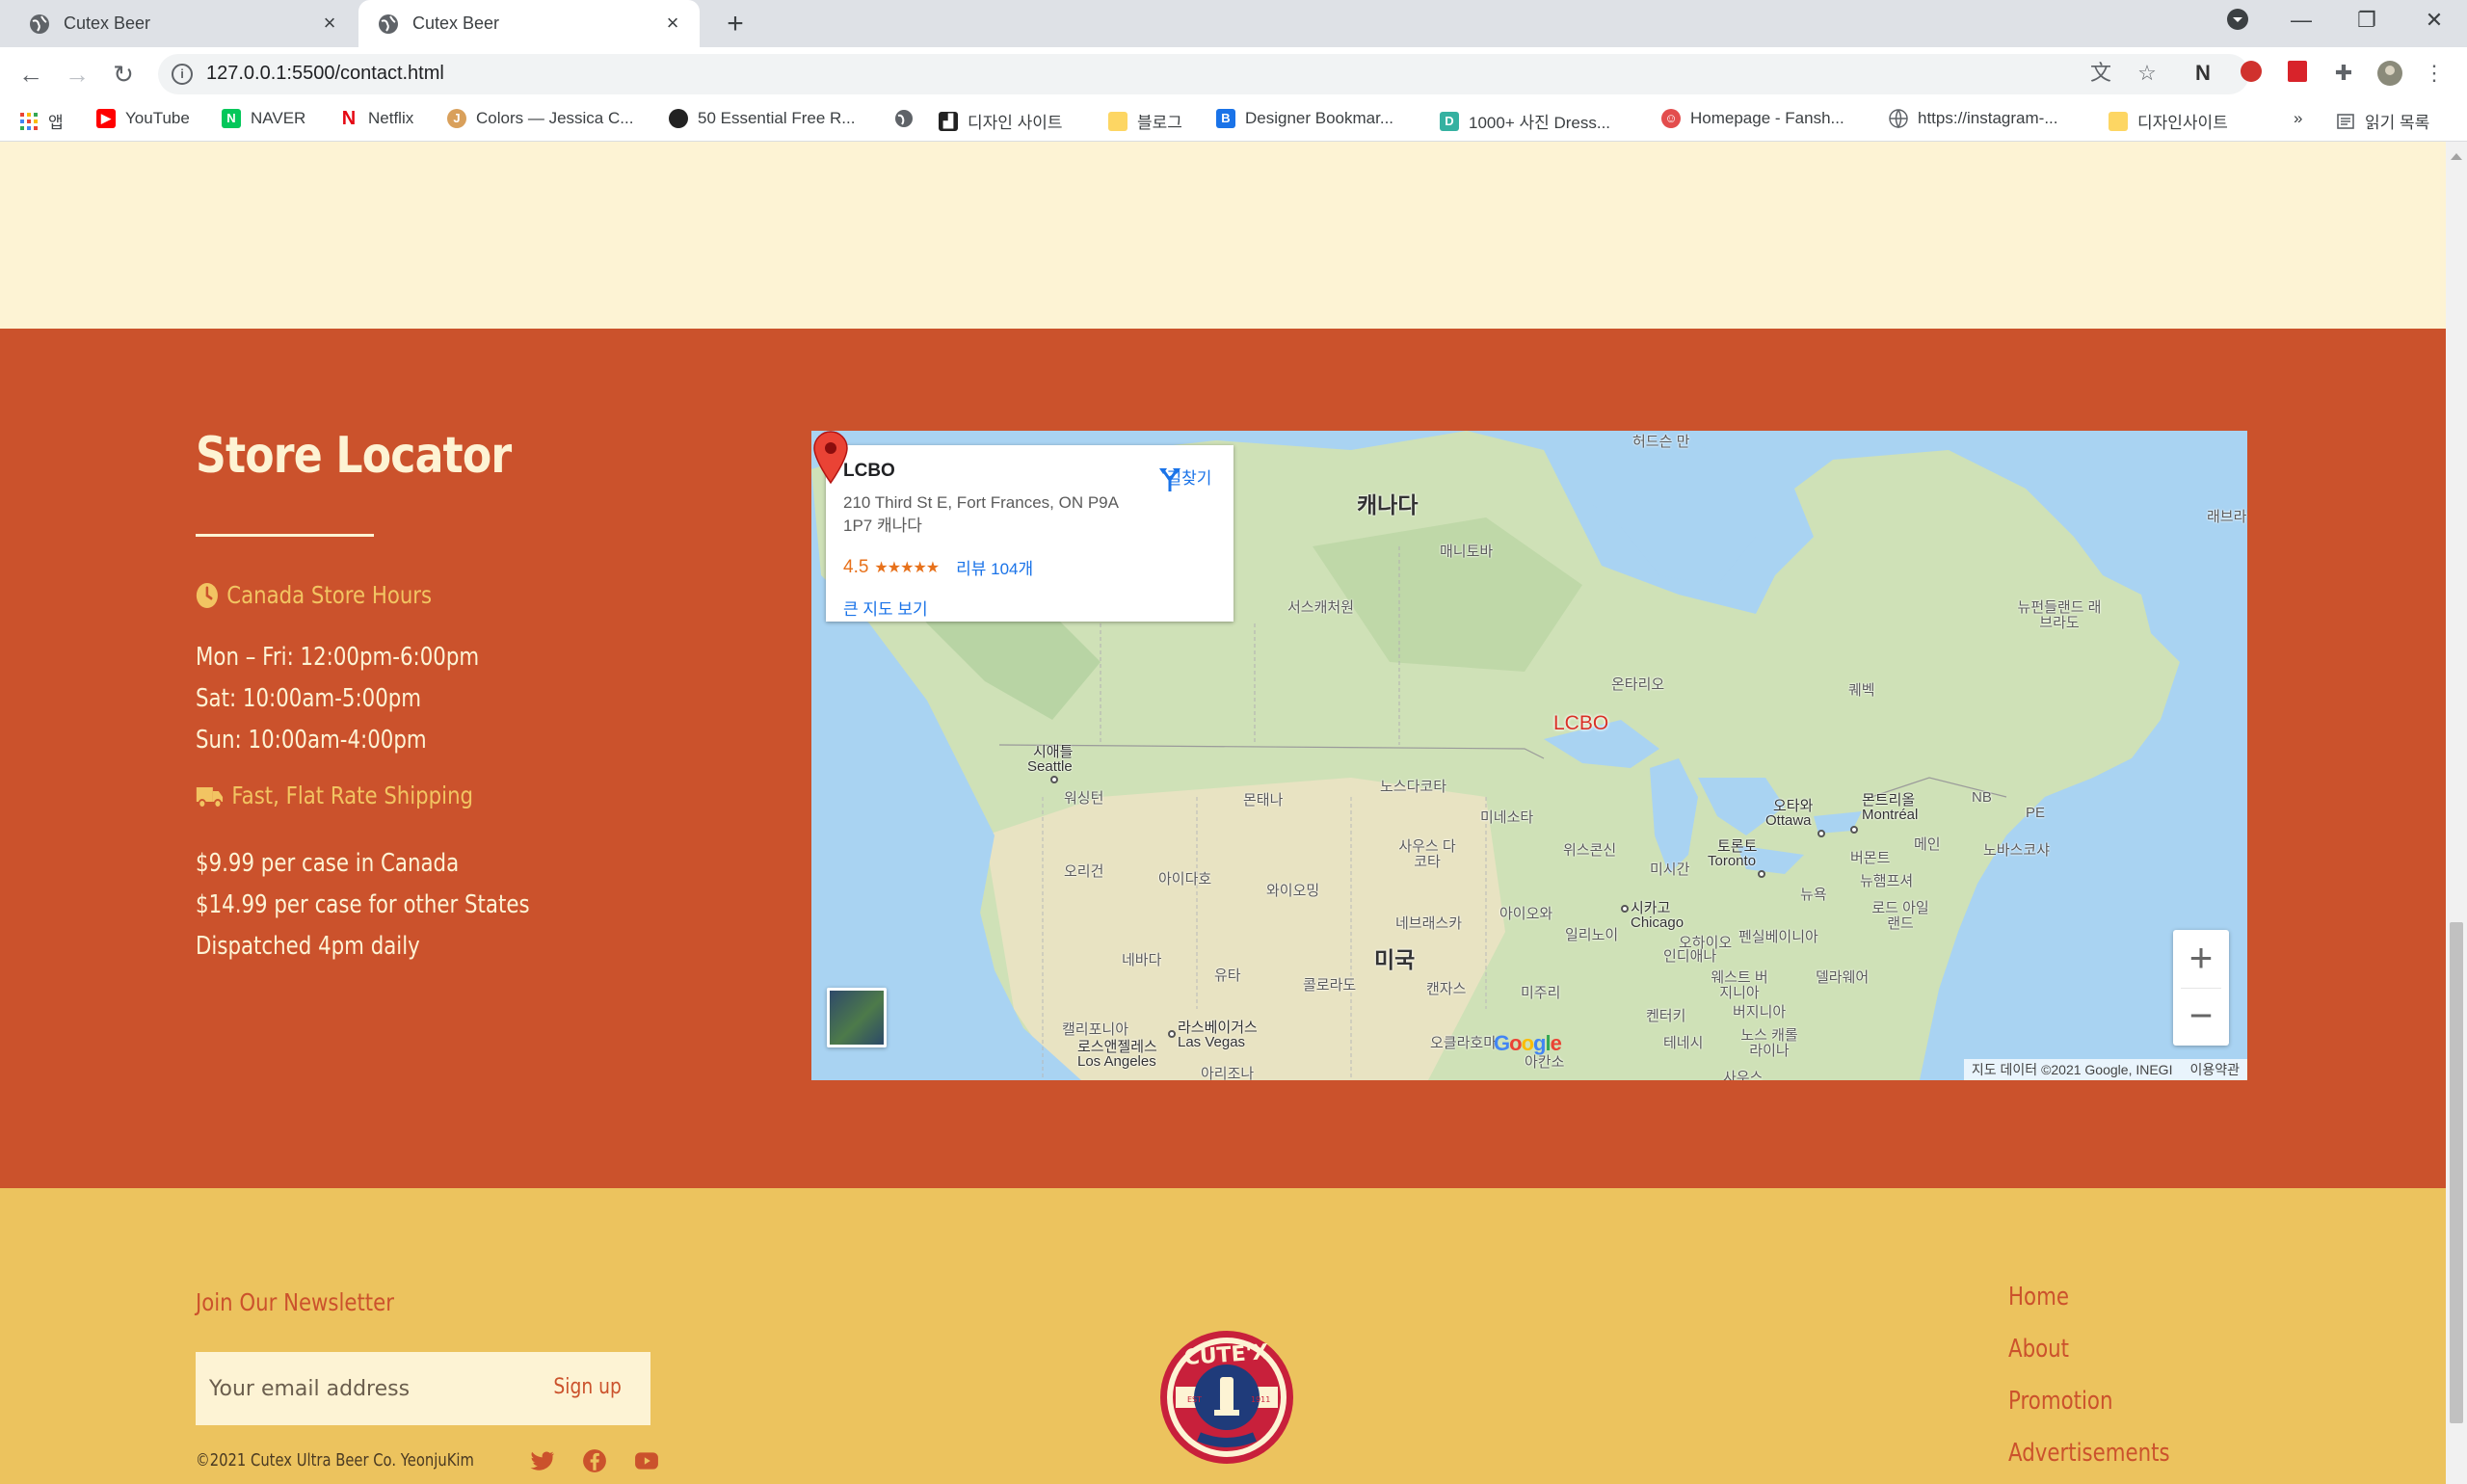 This screenshot has width=2467, height=1484. I want to click on directions-button: 길찾기, so click(1189, 477).